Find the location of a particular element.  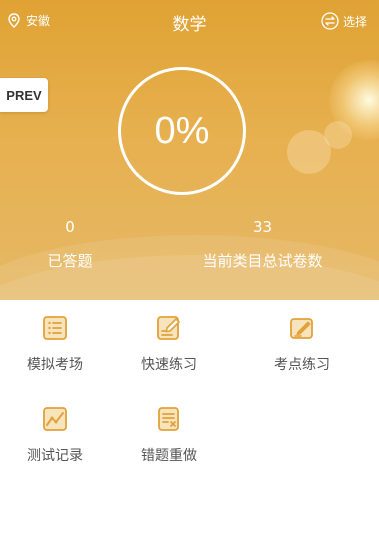

total-count: 33 is located at coordinates (262, 227).